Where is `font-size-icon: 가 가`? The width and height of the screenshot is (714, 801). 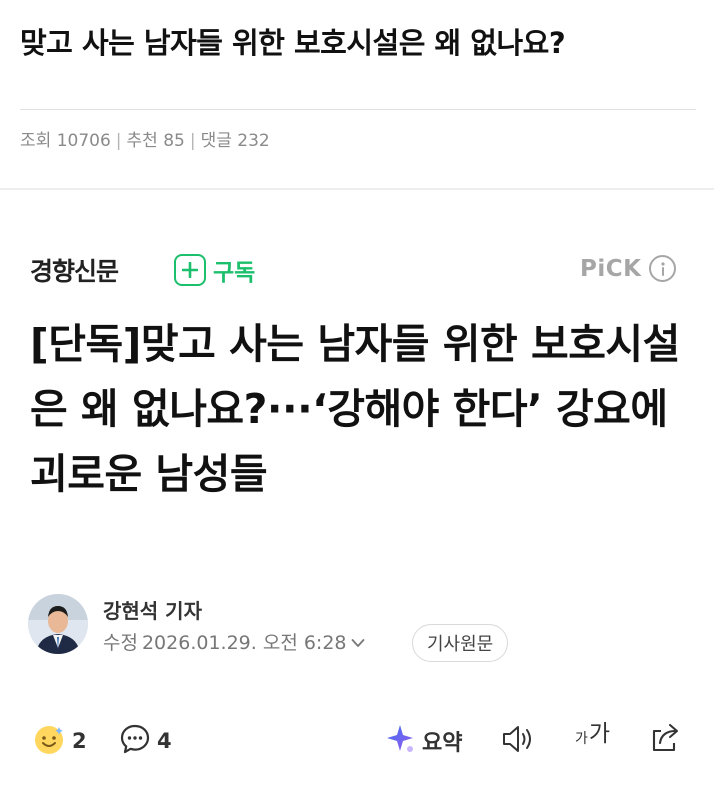
font-size-icon: 가 가 is located at coordinates (593, 734).